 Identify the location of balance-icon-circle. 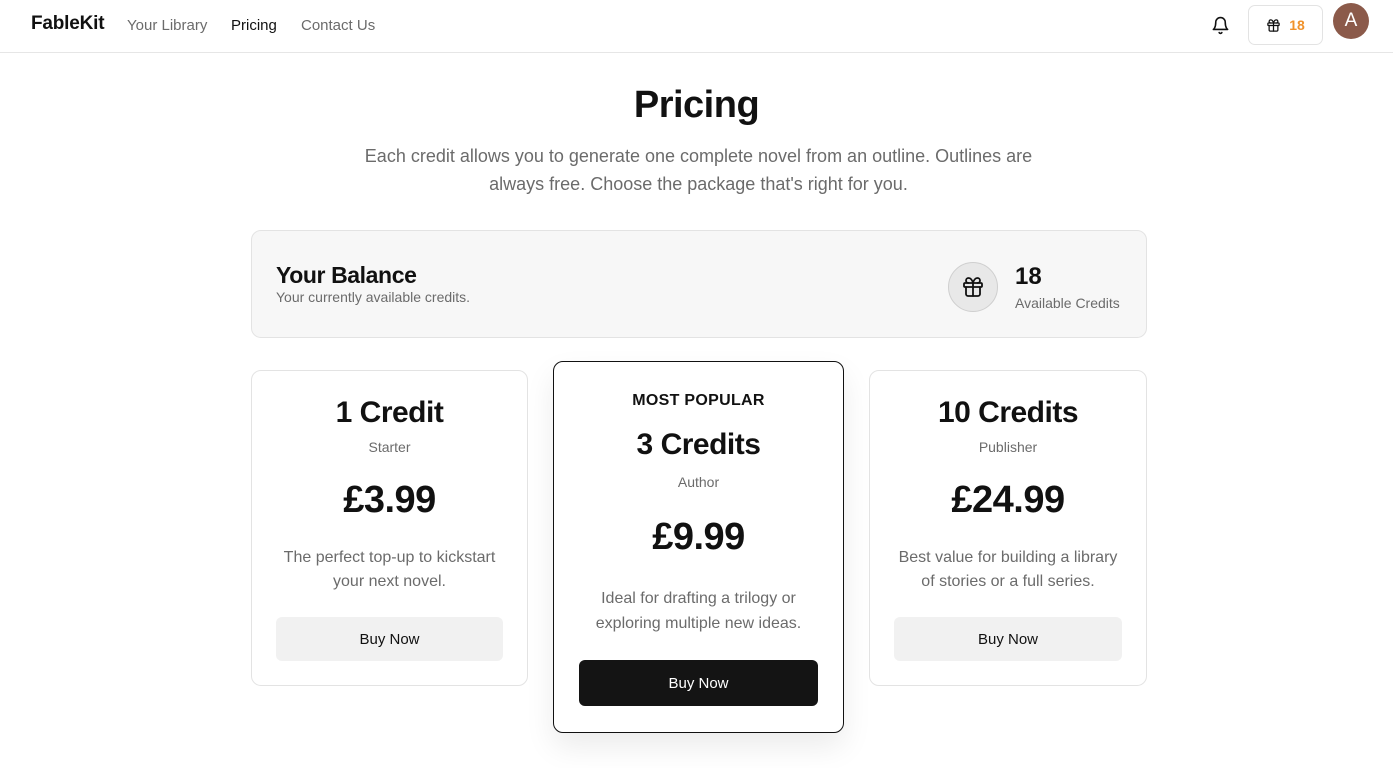
(973, 287).